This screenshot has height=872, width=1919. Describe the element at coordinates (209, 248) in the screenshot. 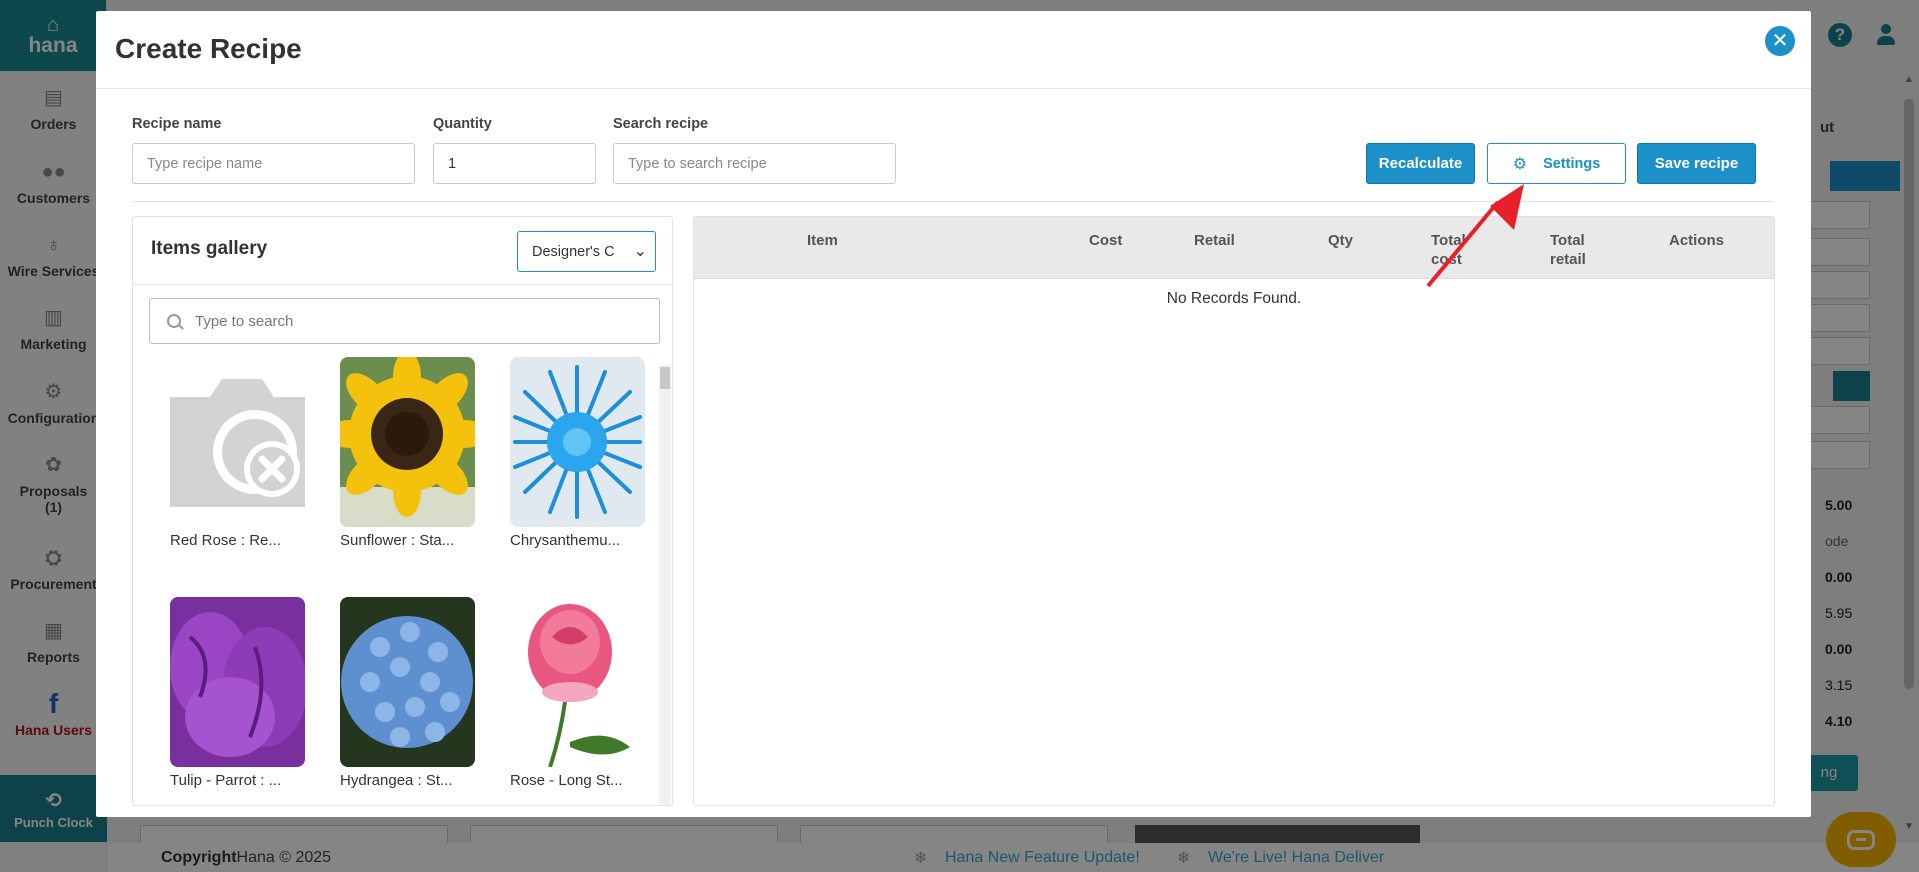

I see `gallery-title: Items gallery` at that location.